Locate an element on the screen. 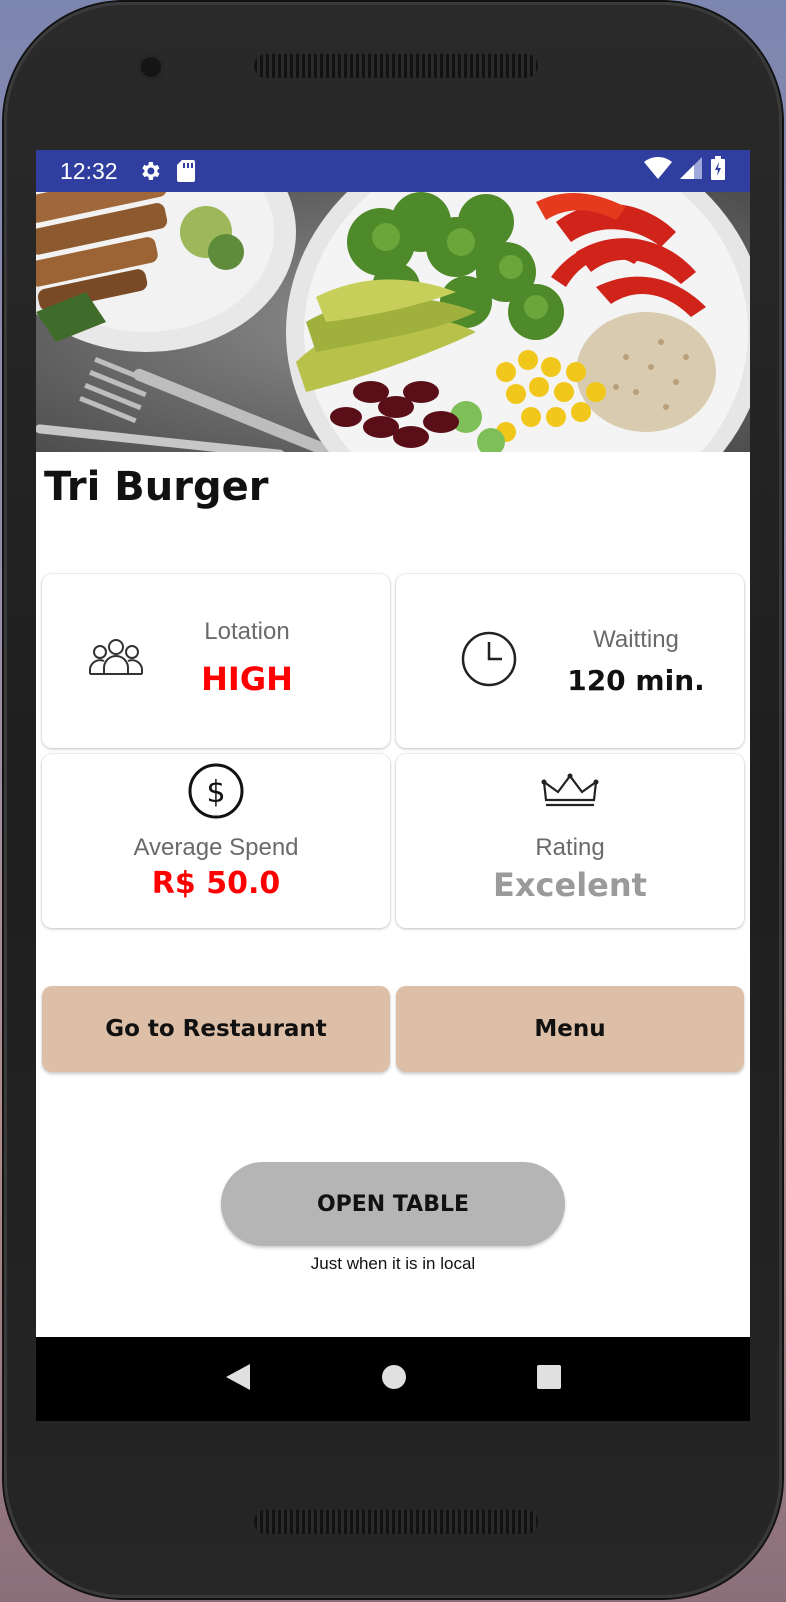 This screenshot has height=1602, width=786. dollar-circle-icon: $ is located at coordinates (216, 793).